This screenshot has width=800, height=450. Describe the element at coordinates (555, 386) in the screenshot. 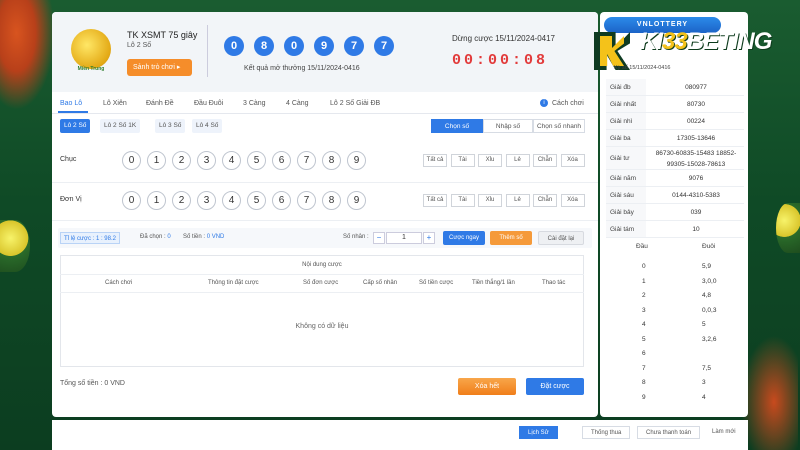

I see `place-bet-button: Đặt cược` at that location.